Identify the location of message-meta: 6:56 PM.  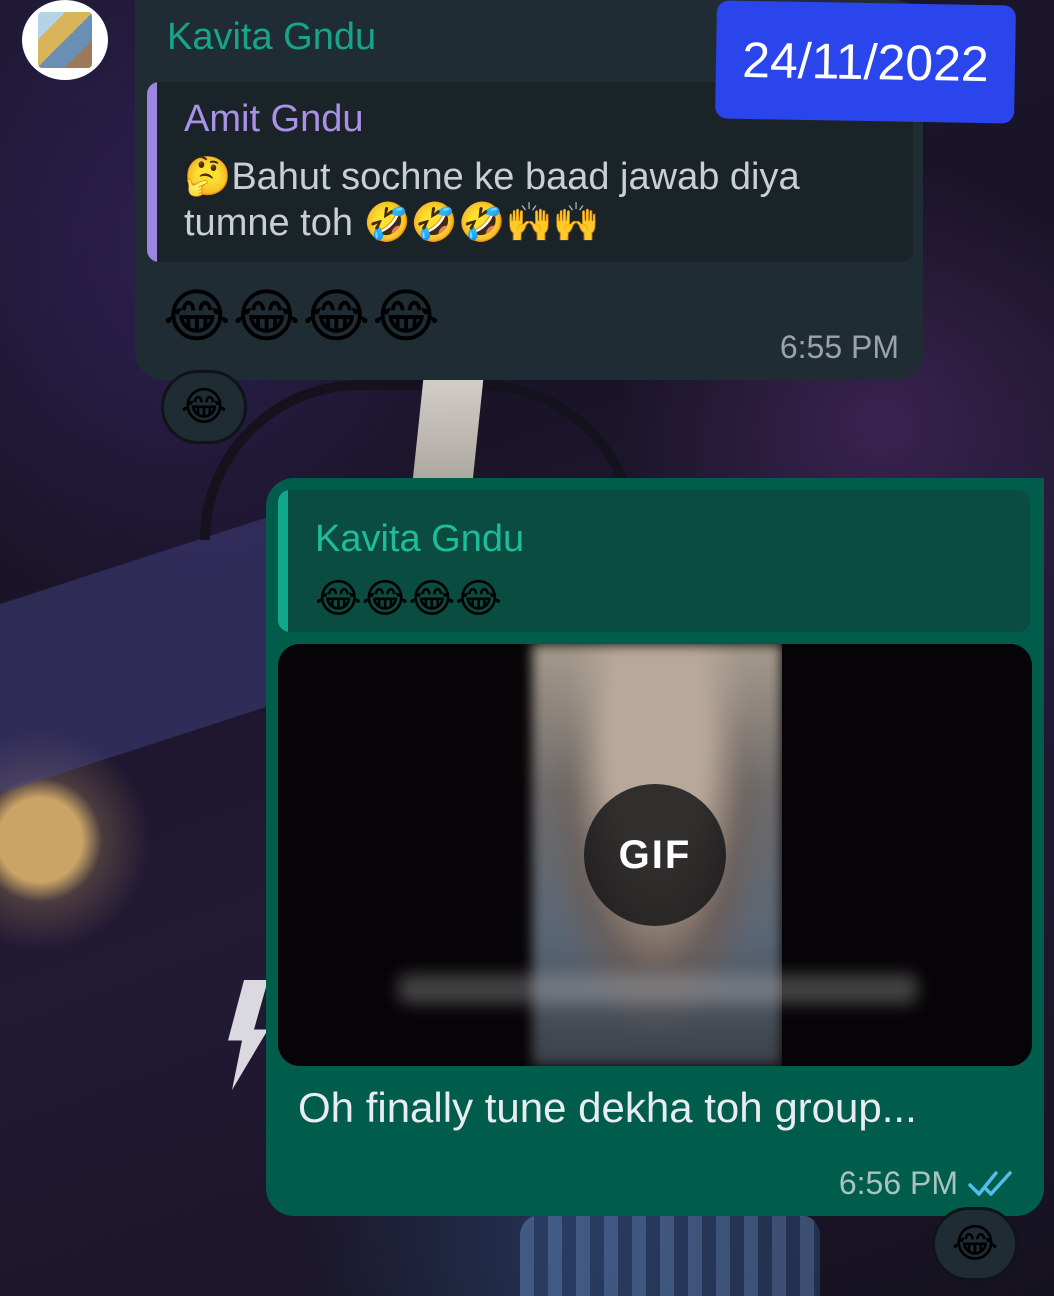
(927, 1183).